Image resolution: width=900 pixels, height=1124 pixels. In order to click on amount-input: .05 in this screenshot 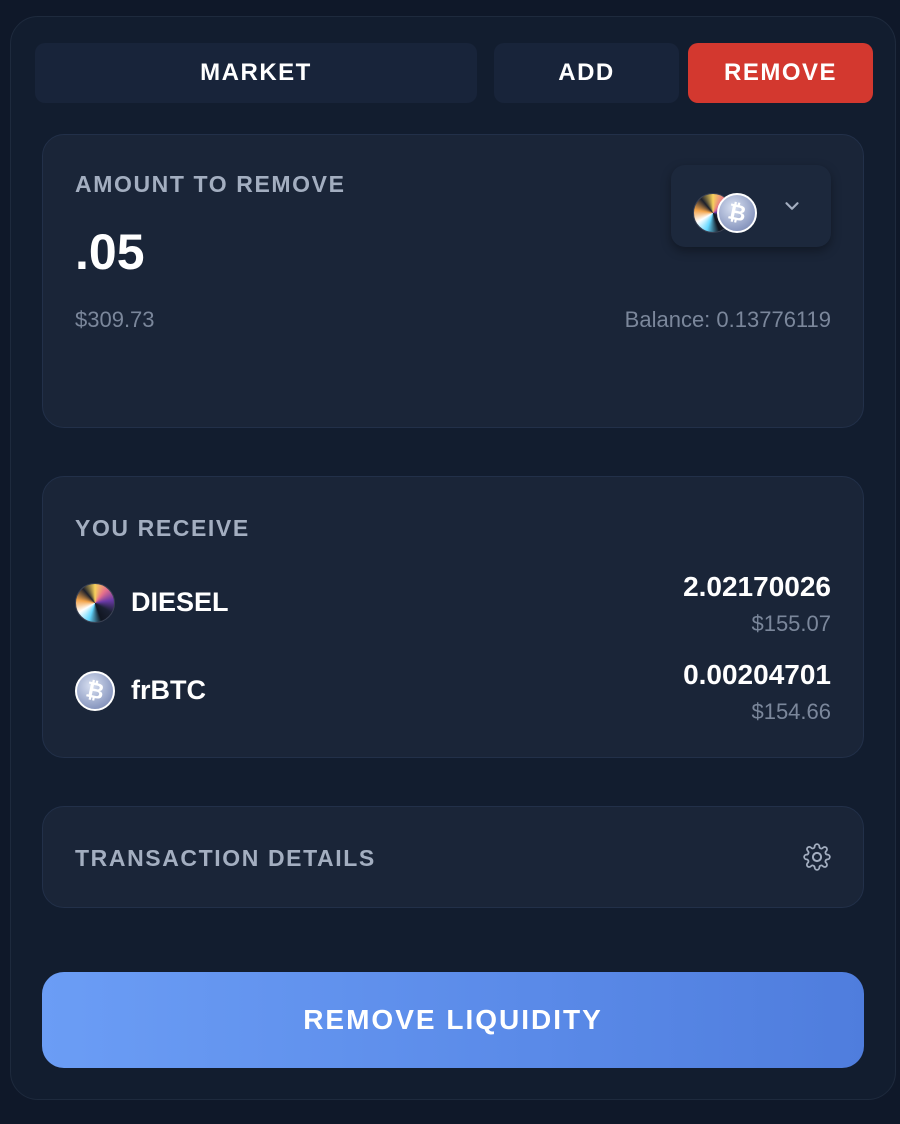, I will do `click(110, 252)`.